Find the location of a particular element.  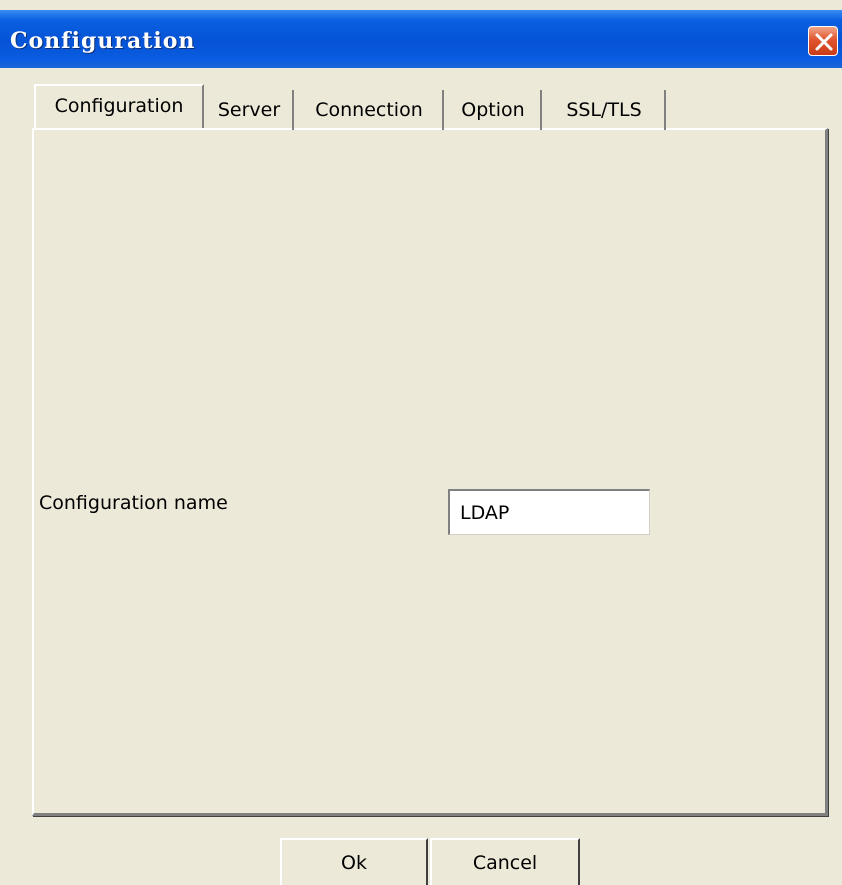

configuration-name-label: Configuration name is located at coordinates (133, 503).